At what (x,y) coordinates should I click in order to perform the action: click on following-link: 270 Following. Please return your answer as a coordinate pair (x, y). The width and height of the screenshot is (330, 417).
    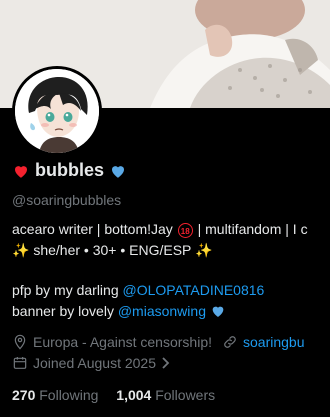
    Looking at the image, I should click on (55, 395).